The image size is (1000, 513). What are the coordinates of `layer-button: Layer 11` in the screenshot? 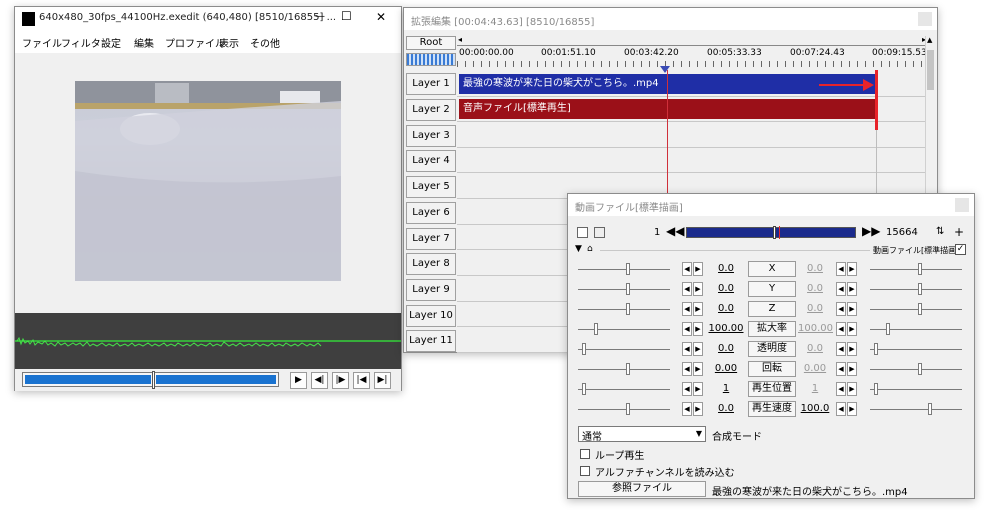 It's located at (431, 341).